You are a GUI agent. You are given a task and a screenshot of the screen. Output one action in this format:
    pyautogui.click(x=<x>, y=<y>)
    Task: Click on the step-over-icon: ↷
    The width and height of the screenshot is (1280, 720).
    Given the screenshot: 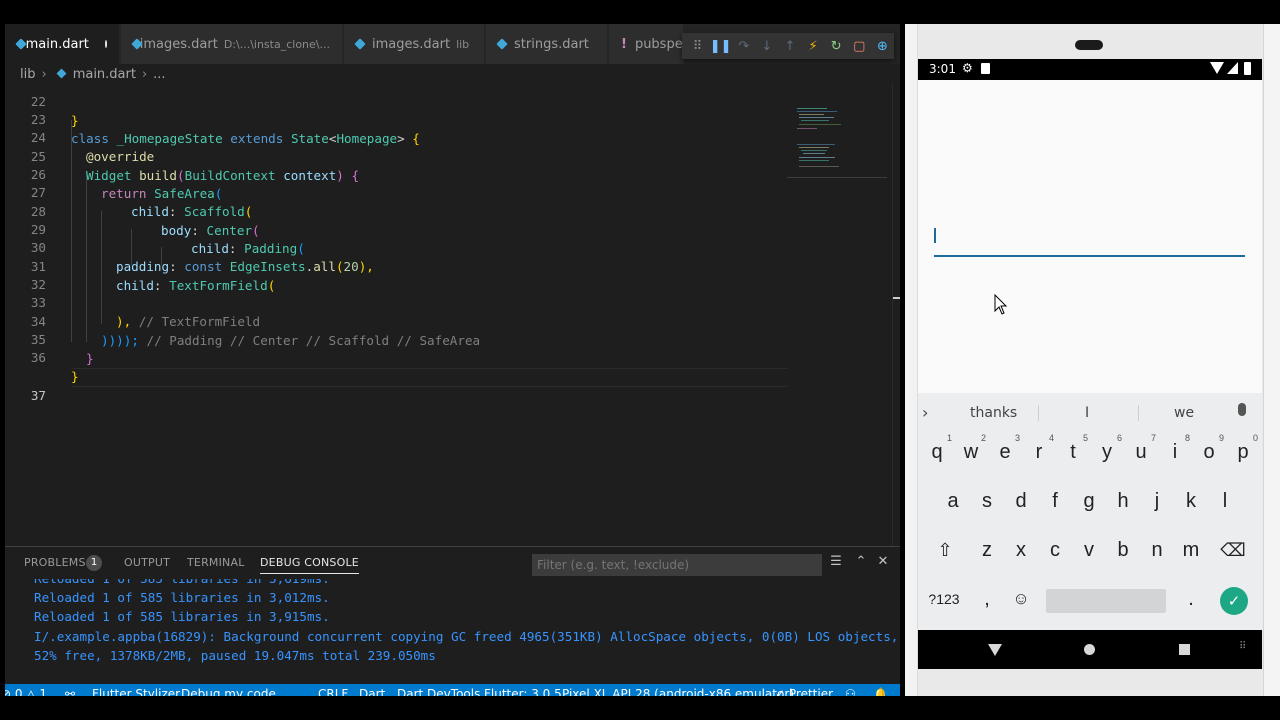 What is the action you would take?
    pyautogui.click(x=743, y=46)
    